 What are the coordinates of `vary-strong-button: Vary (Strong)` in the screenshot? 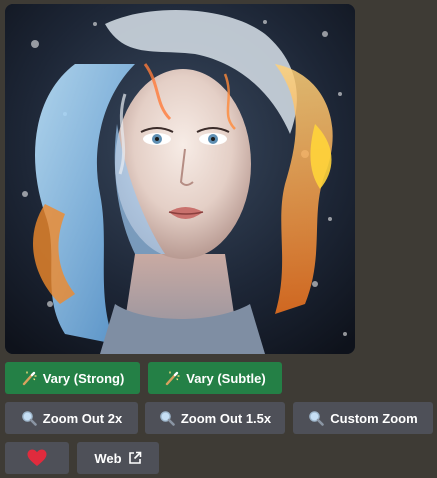 It's located at (72, 378).